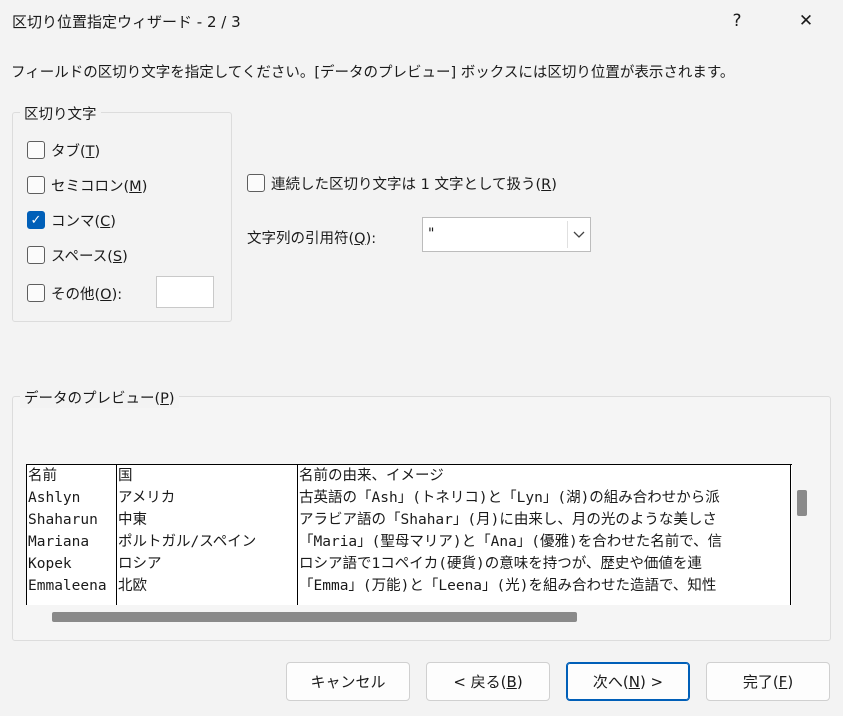  I want to click on preview-cell: アラビア語の「Shahar」(月)に由来し、月の光のような美しさ, so click(508, 520).